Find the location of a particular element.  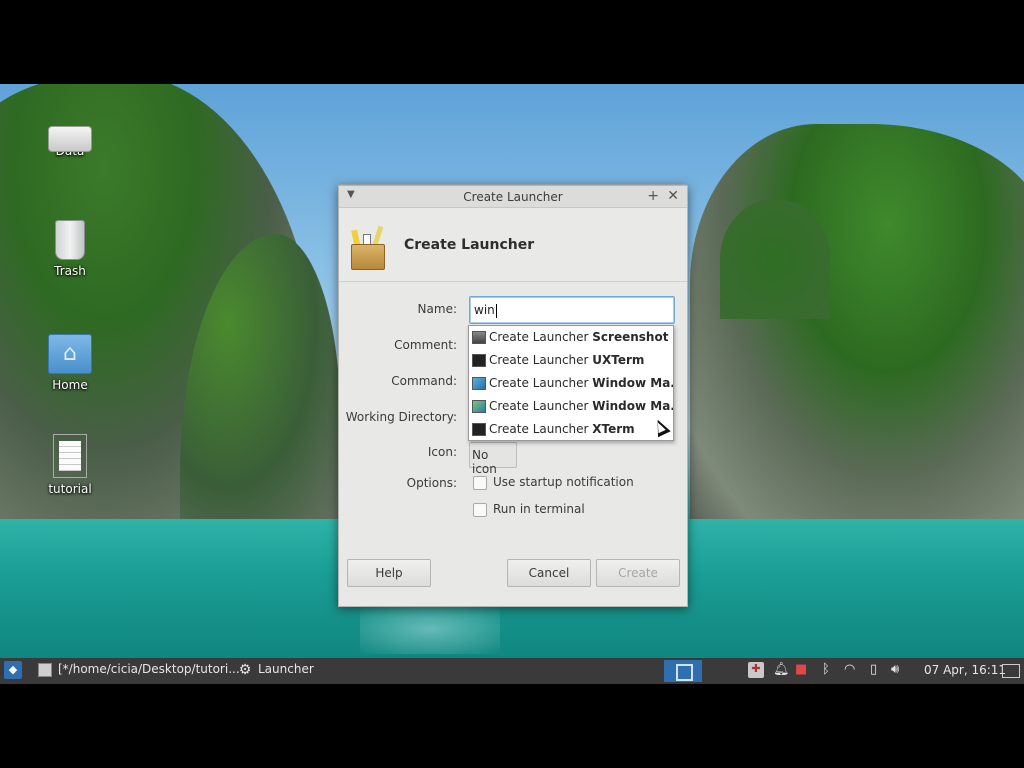

completion-item-match: UXTerm is located at coordinates (618, 360).